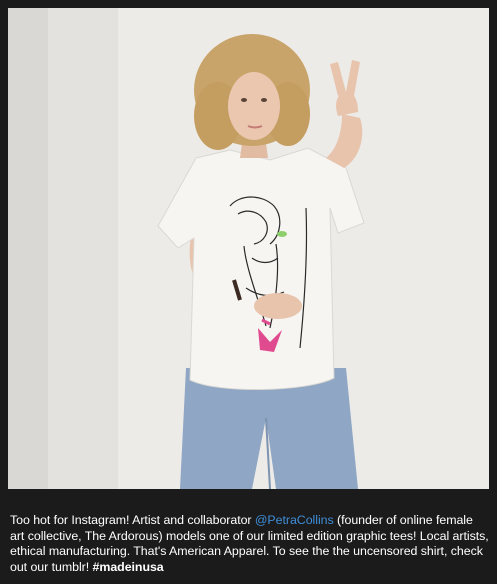 The image size is (497, 584). What do you see at coordinates (294, 520) in the screenshot?
I see `user-mention-link: @PetraCollins` at bounding box center [294, 520].